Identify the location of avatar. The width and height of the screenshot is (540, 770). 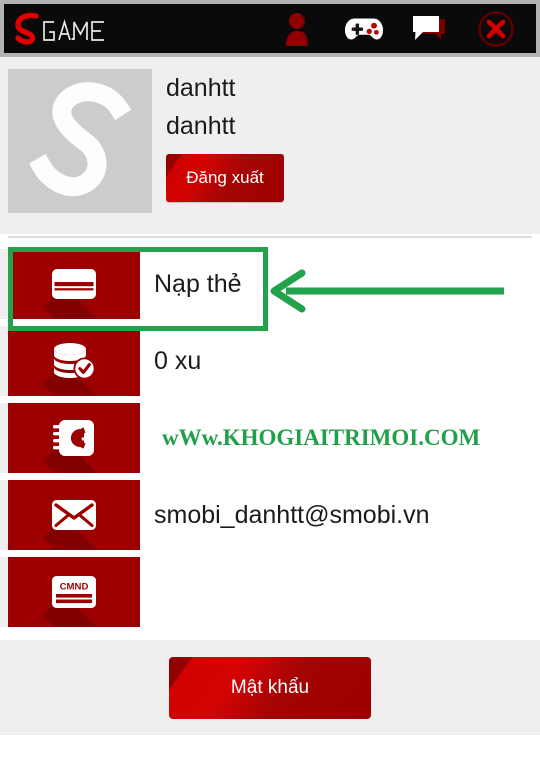
(80, 141).